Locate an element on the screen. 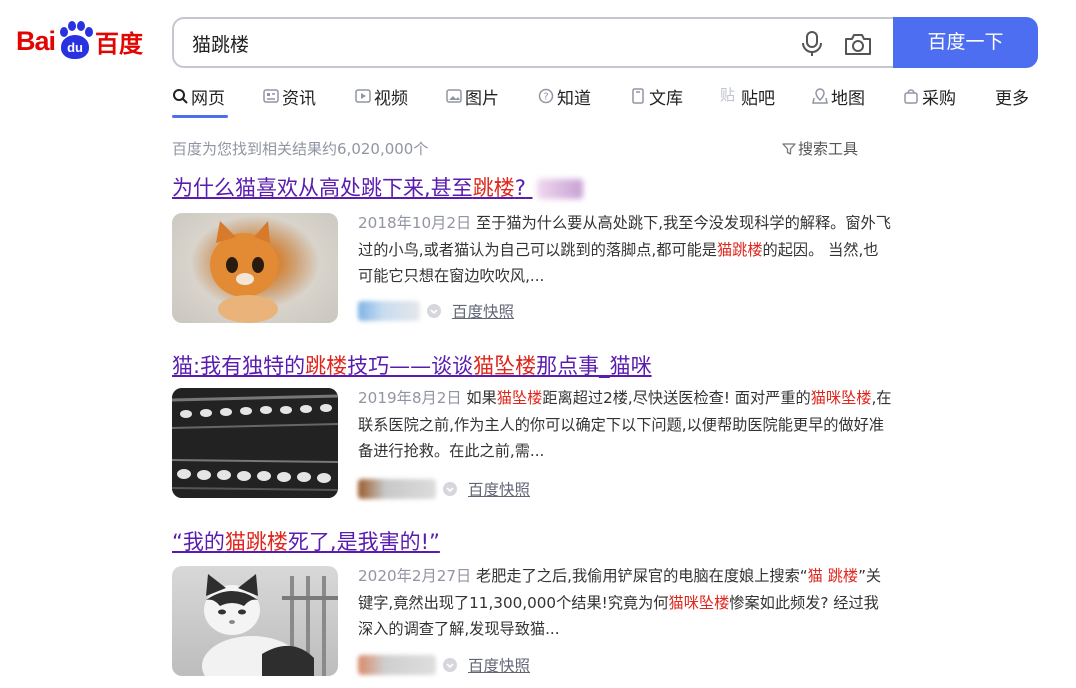  result-title: 猫:我有独特的跳楼技巧——谈谈猫坠楼那点事_猫咪 is located at coordinates (532, 365).